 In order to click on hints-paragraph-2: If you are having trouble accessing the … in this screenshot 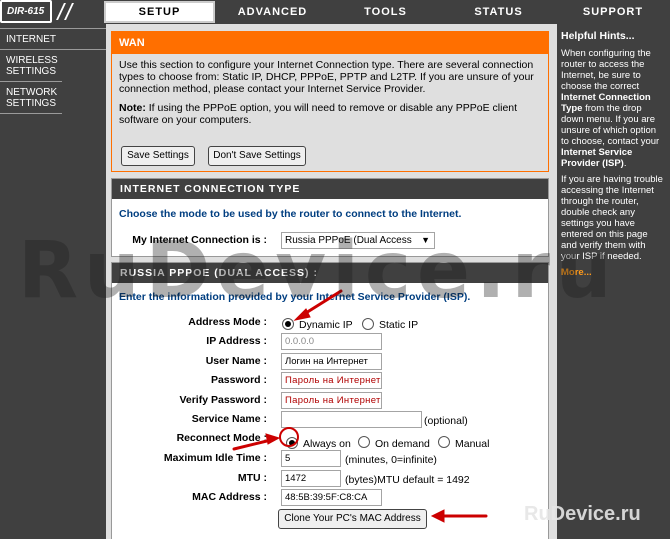, I will do `click(612, 218)`.